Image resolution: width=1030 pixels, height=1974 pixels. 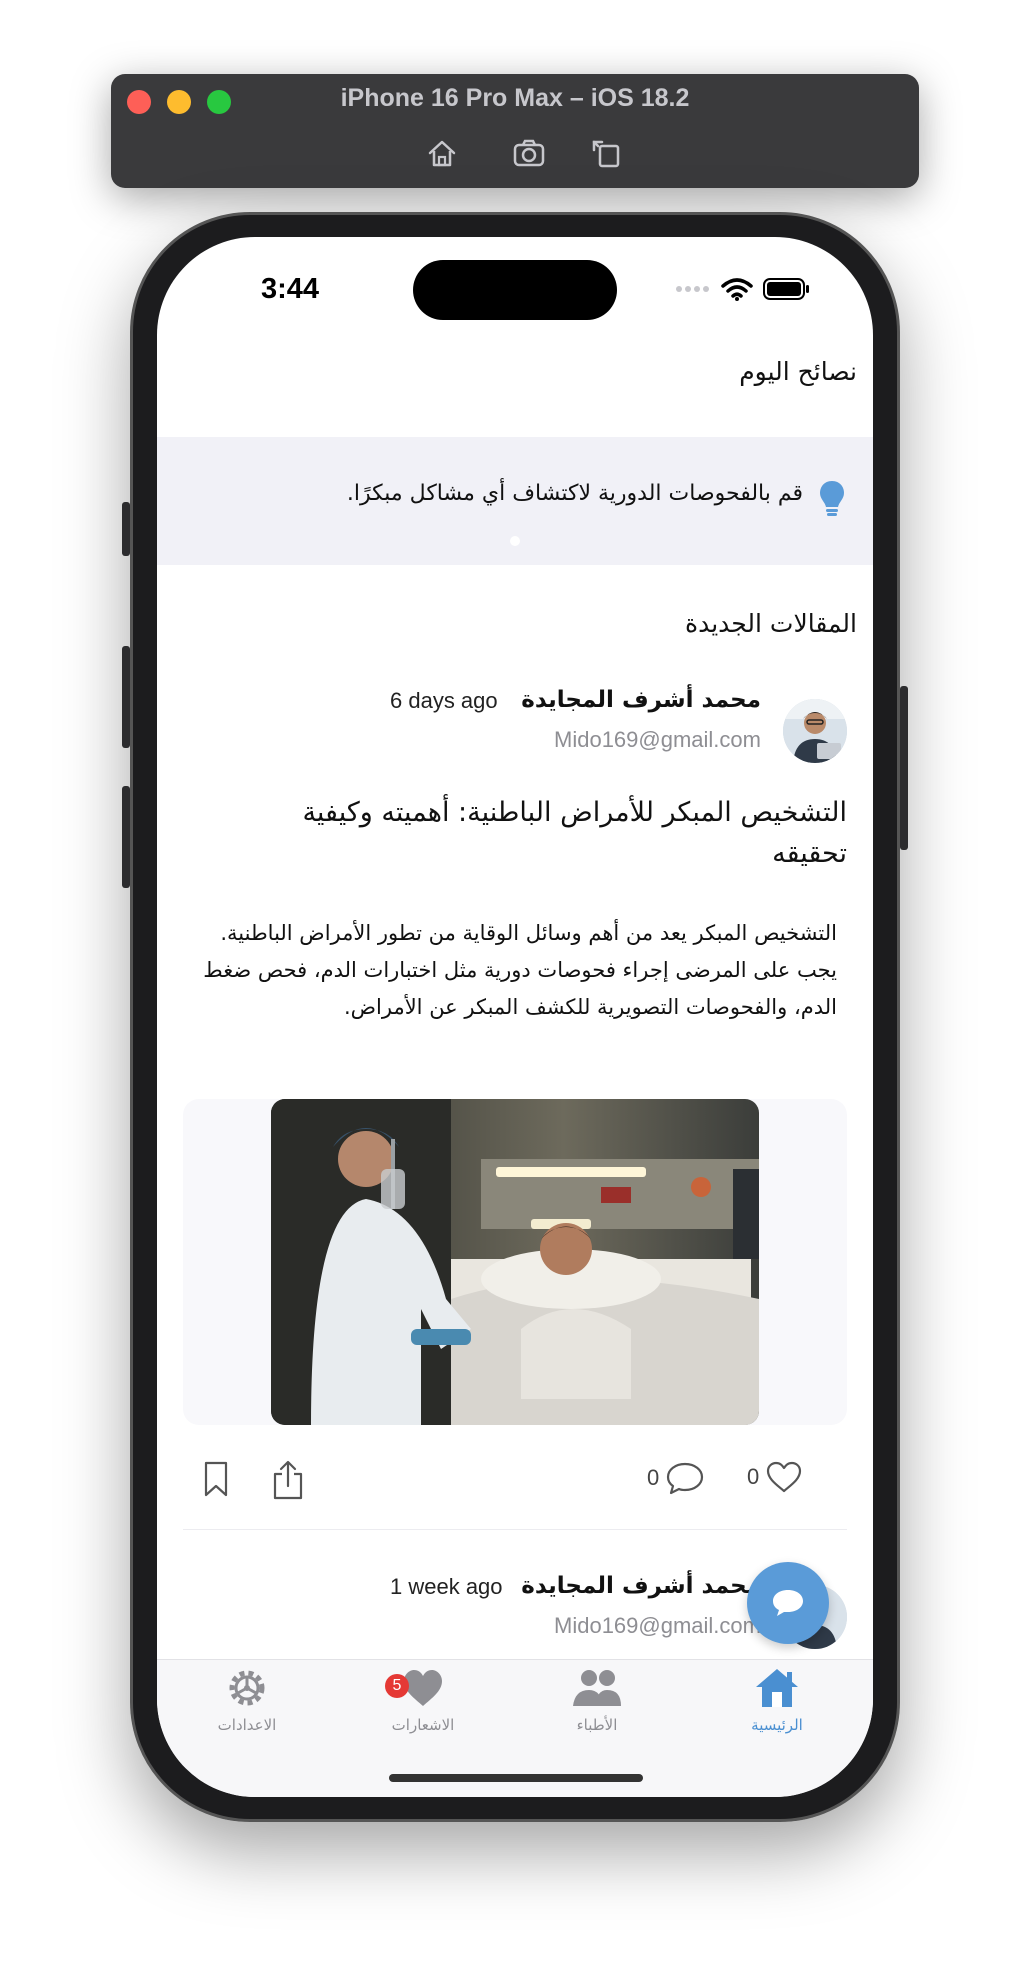 I want to click on share-button, so click(x=288, y=1480).